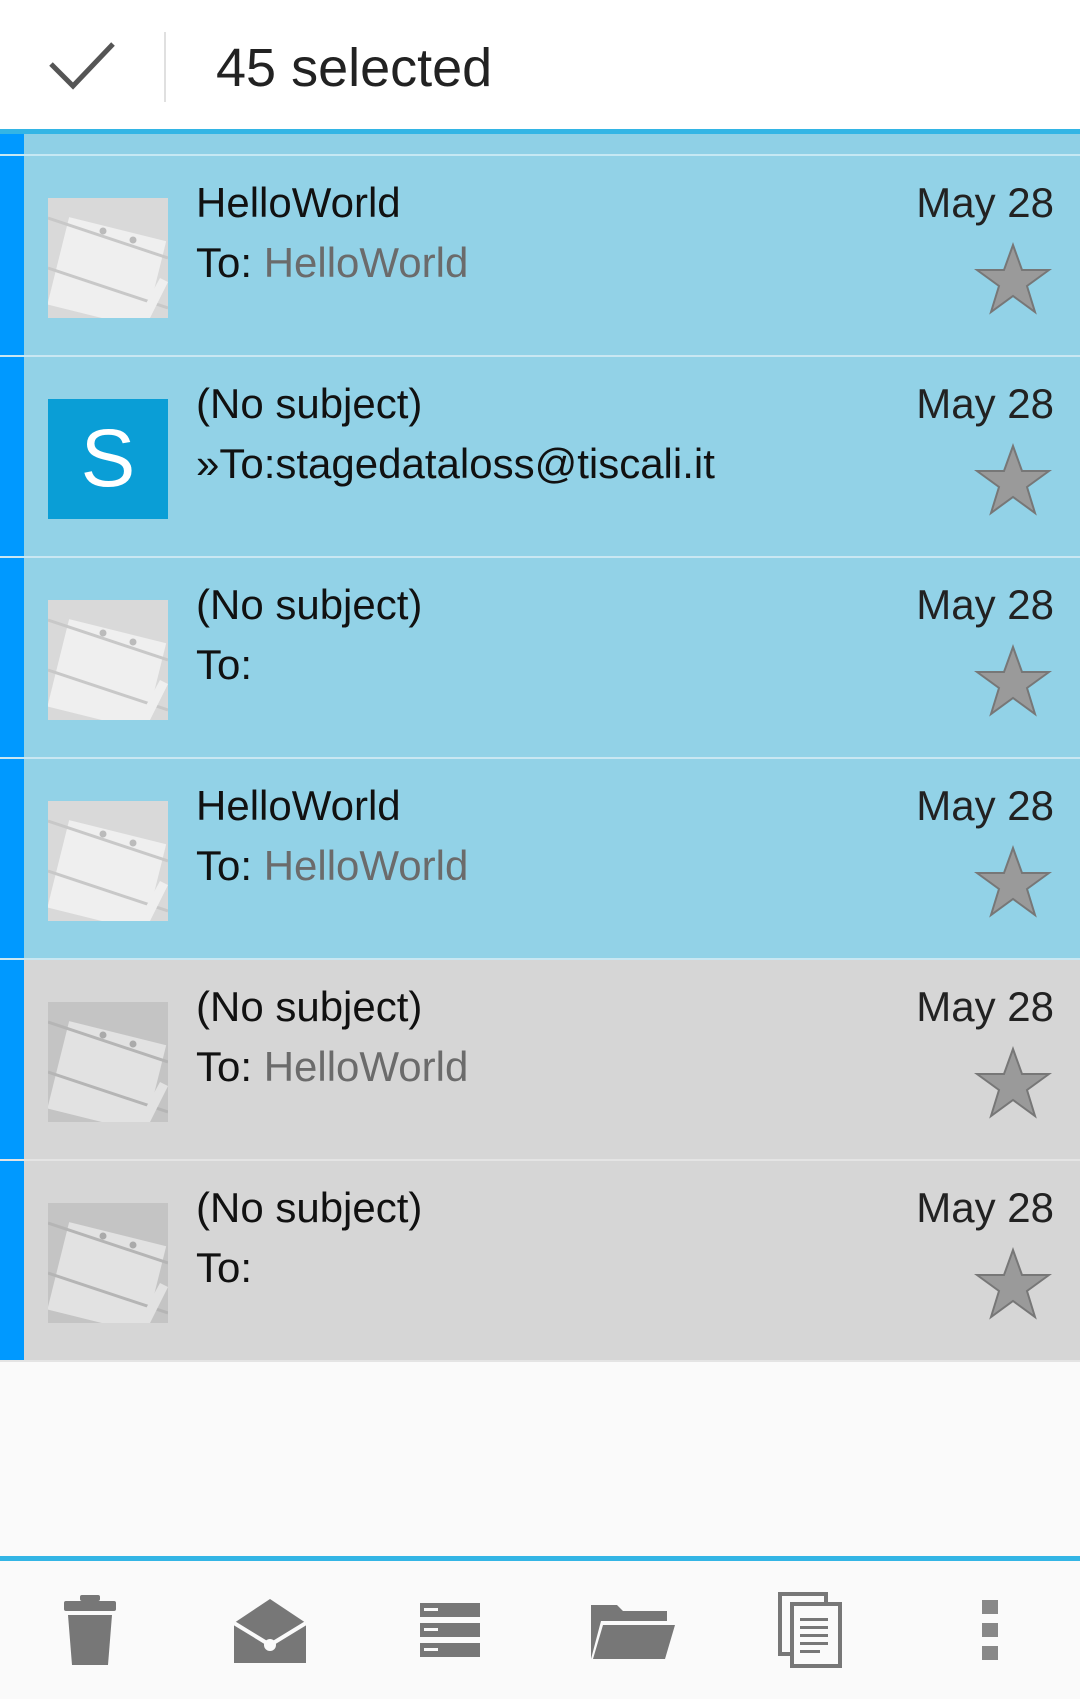 The image size is (1080, 1699). I want to click on checkmark-icon, so click(82, 65).